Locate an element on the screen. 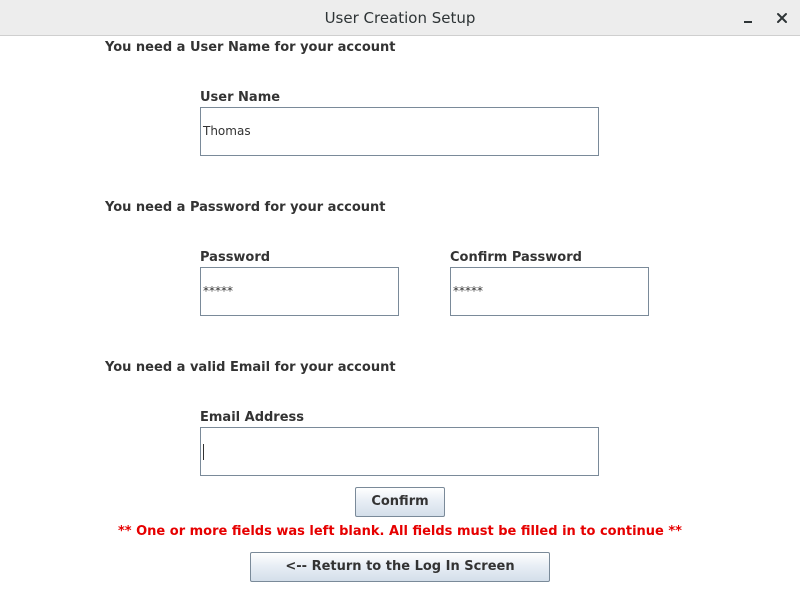 Image resolution: width=800 pixels, height=600 pixels. window-title: User Creation Setup is located at coordinates (400, 18).